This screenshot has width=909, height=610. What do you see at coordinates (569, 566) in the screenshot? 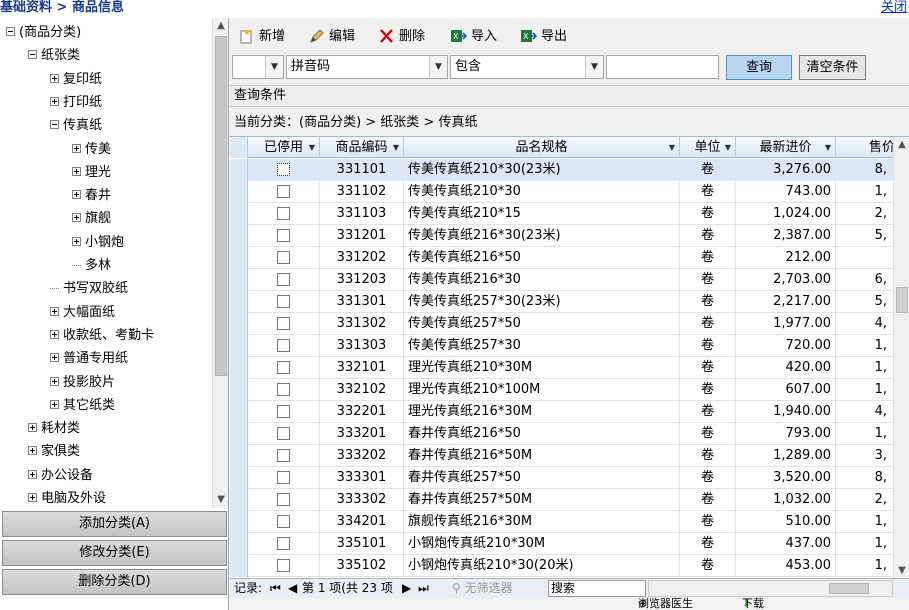
I see `table-row: 335102 小钢炮传真纸210*30(20米) 卷 453.00 1,` at bounding box center [569, 566].